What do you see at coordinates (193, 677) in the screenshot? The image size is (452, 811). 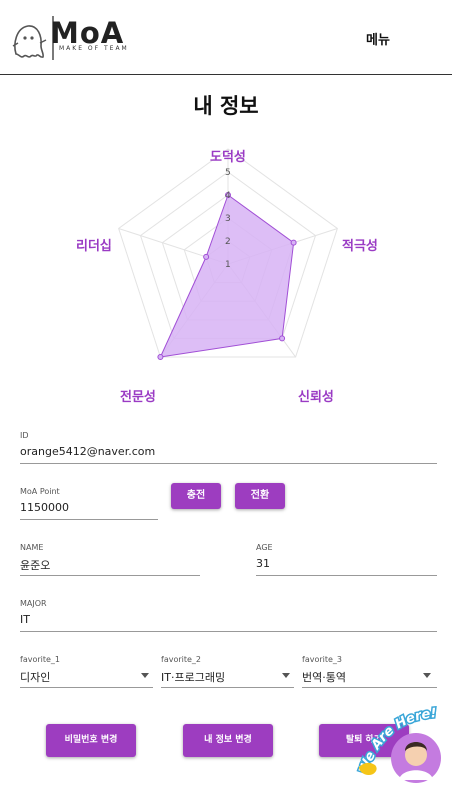 I see `favorite2-select: IT·프로그래밍` at bounding box center [193, 677].